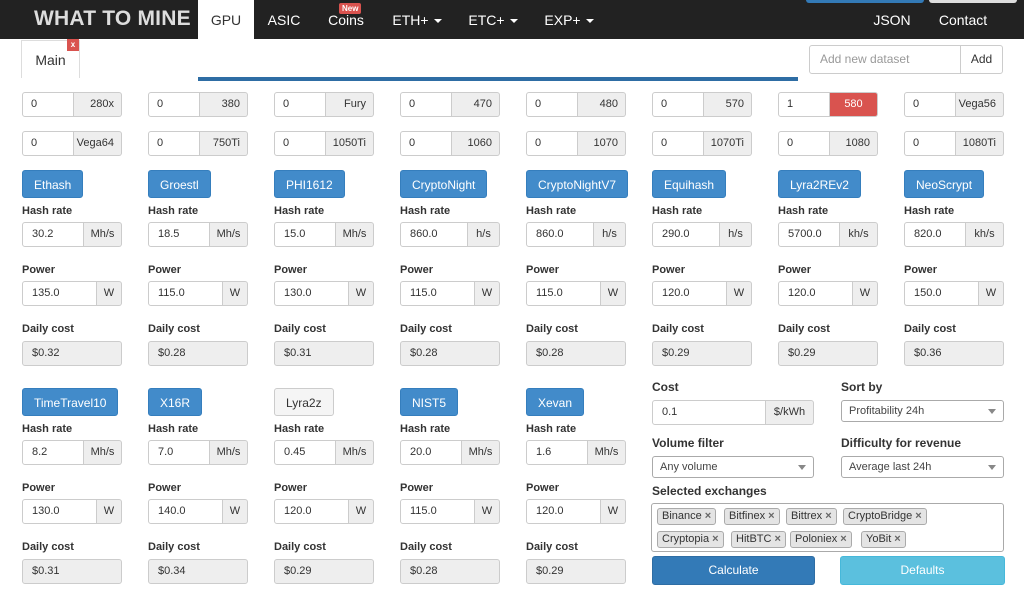 Image resolution: width=1024 pixels, height=592 pixels. What do you see at coordinates (112, 19) in the screenshot?
I see `brand-logo: WHAT TO MINE` at bounding box center [112, 19].